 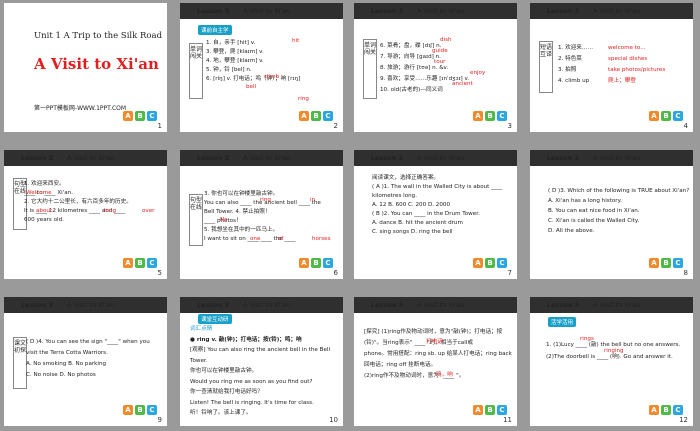 I want to click on answer: ringing, so click(x=614, y=351).